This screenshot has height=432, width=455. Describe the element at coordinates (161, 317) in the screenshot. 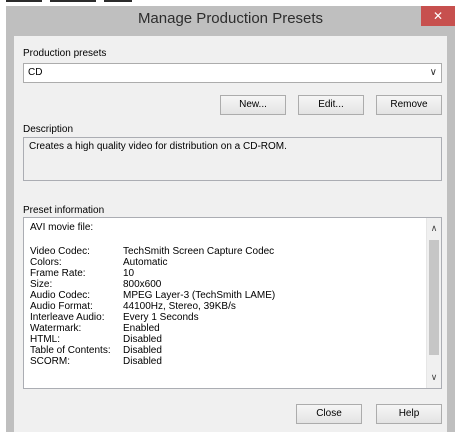

I see `info-value: Every 1 Seconds` at that location.